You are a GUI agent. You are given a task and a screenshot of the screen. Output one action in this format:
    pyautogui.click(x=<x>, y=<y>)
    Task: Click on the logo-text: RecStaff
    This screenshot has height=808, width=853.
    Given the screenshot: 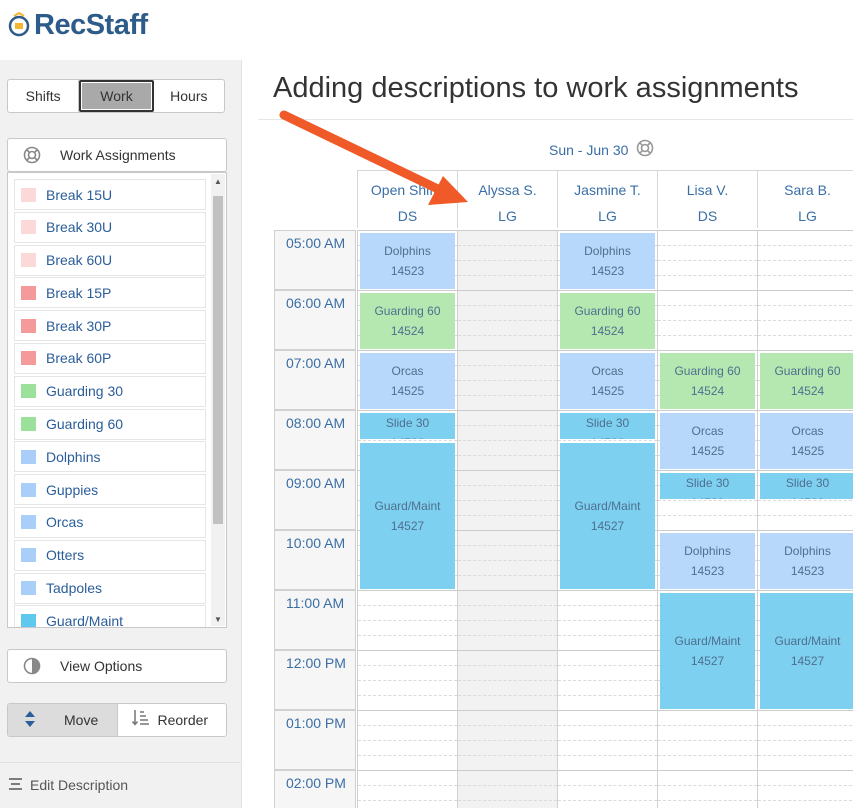 What is the action you would take?
    pyautogui.click(x=91, y=24)
    